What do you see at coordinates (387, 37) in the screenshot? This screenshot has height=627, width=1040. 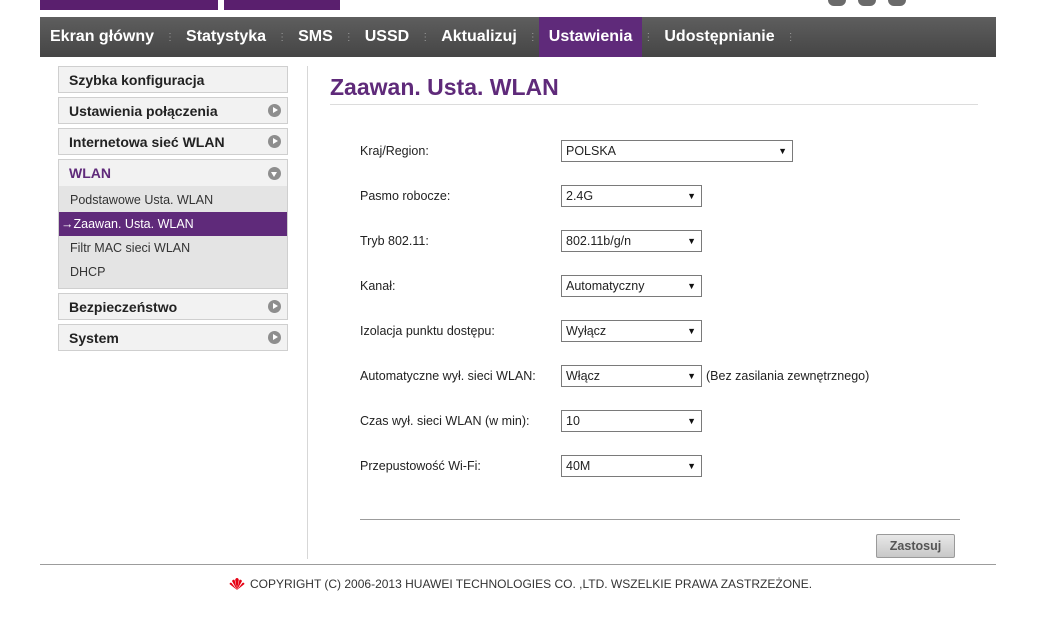 I see `tab-ussd: USSD` at bounding box center [387, 37].